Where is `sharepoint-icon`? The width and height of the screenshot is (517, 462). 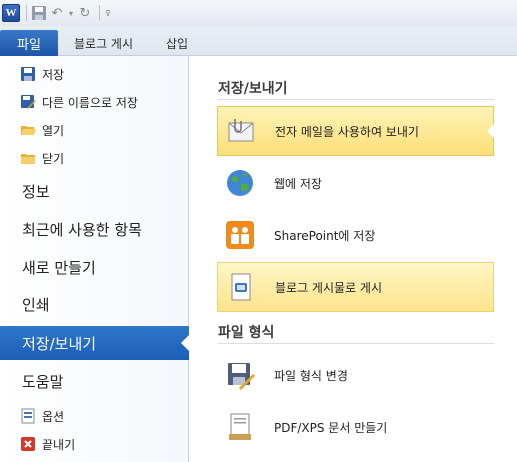 sharepoint-icon is located at coordinates (240, 235).